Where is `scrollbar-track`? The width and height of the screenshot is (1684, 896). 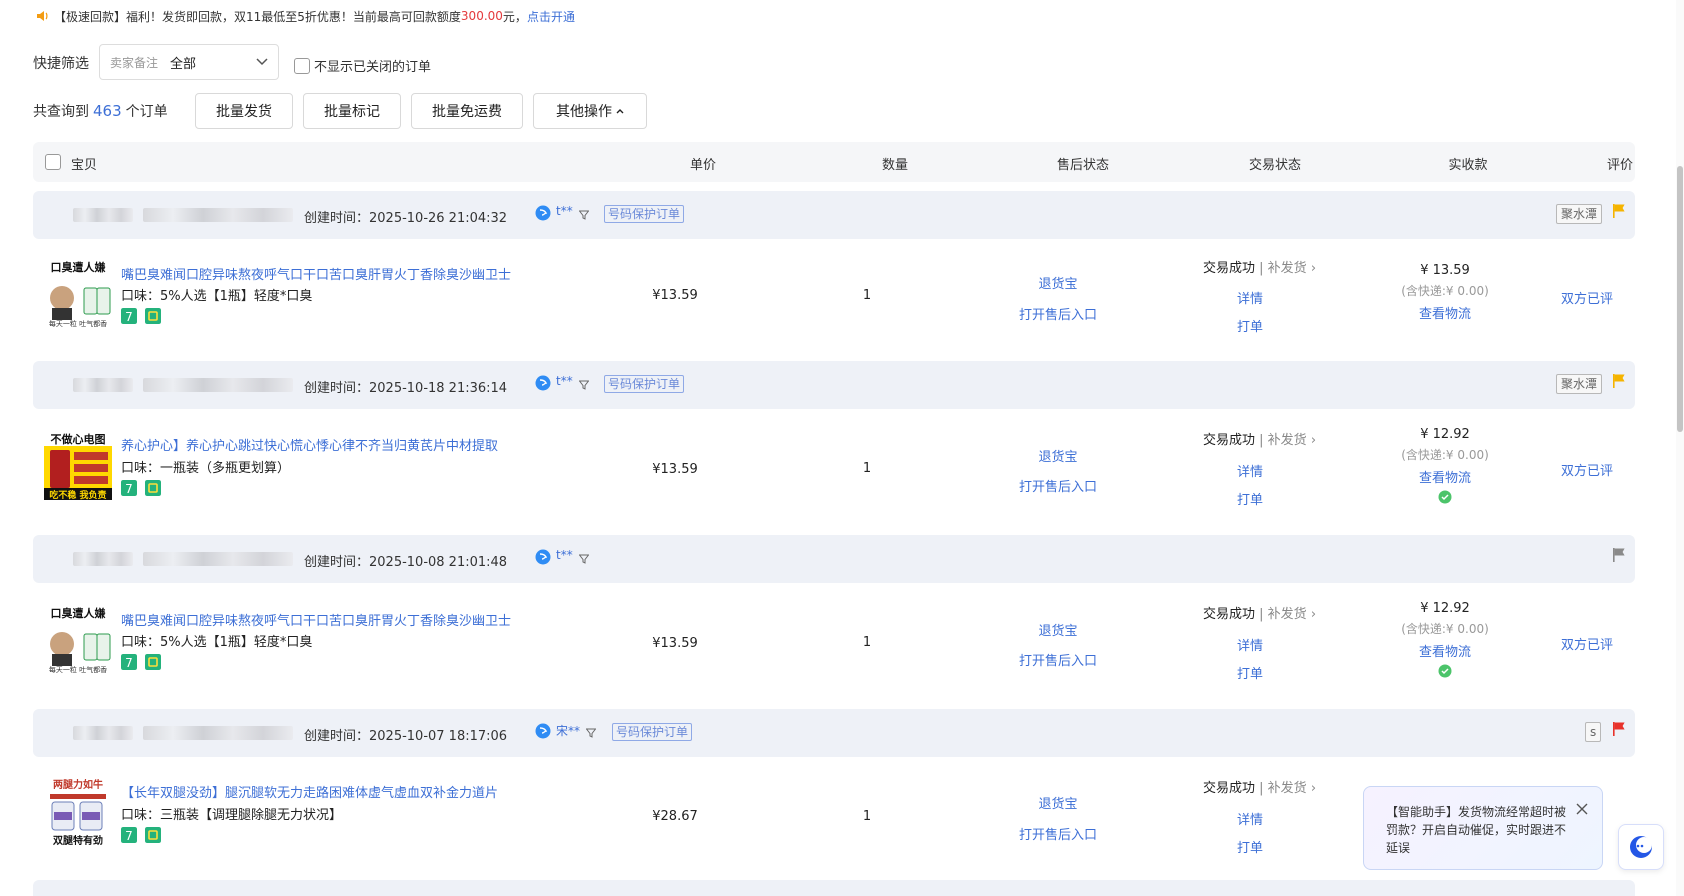
scrollbar-track is located at coordinates (1680, 448).